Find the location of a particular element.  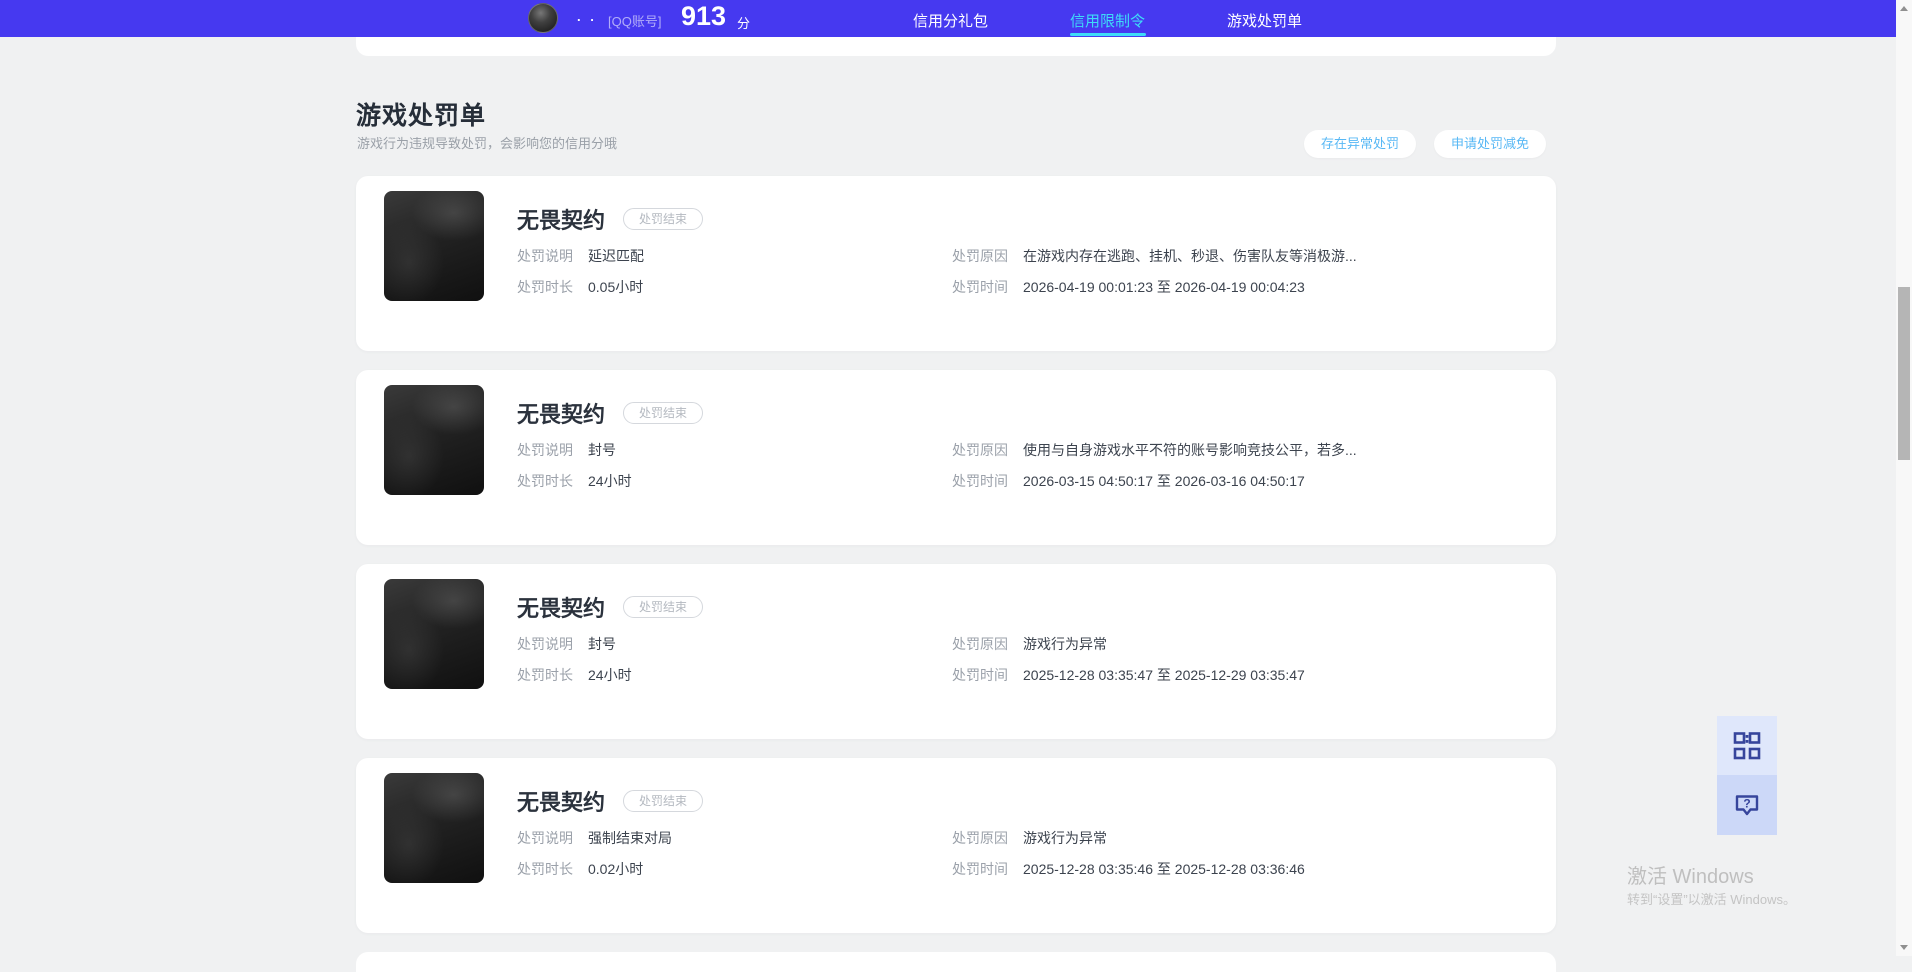

credit-score-unit: 分 is located at coordinates (744, 23).